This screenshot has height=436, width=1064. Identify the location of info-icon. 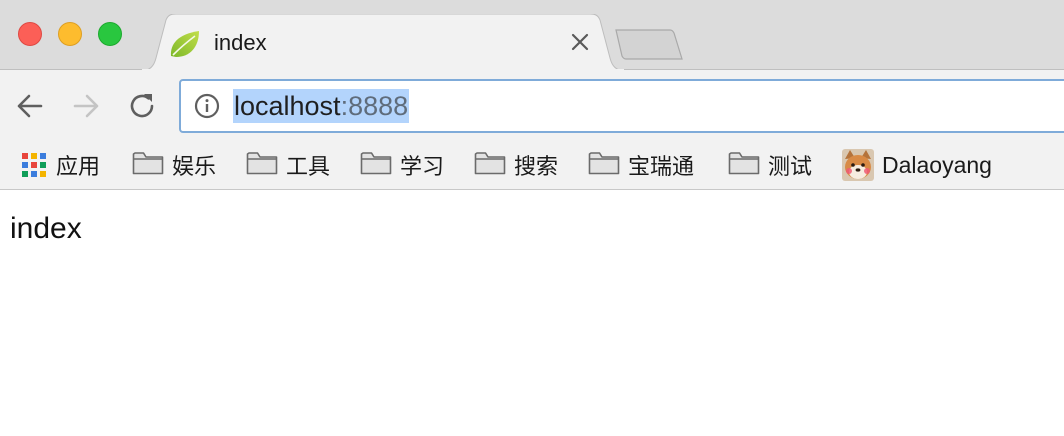
(207, 106).